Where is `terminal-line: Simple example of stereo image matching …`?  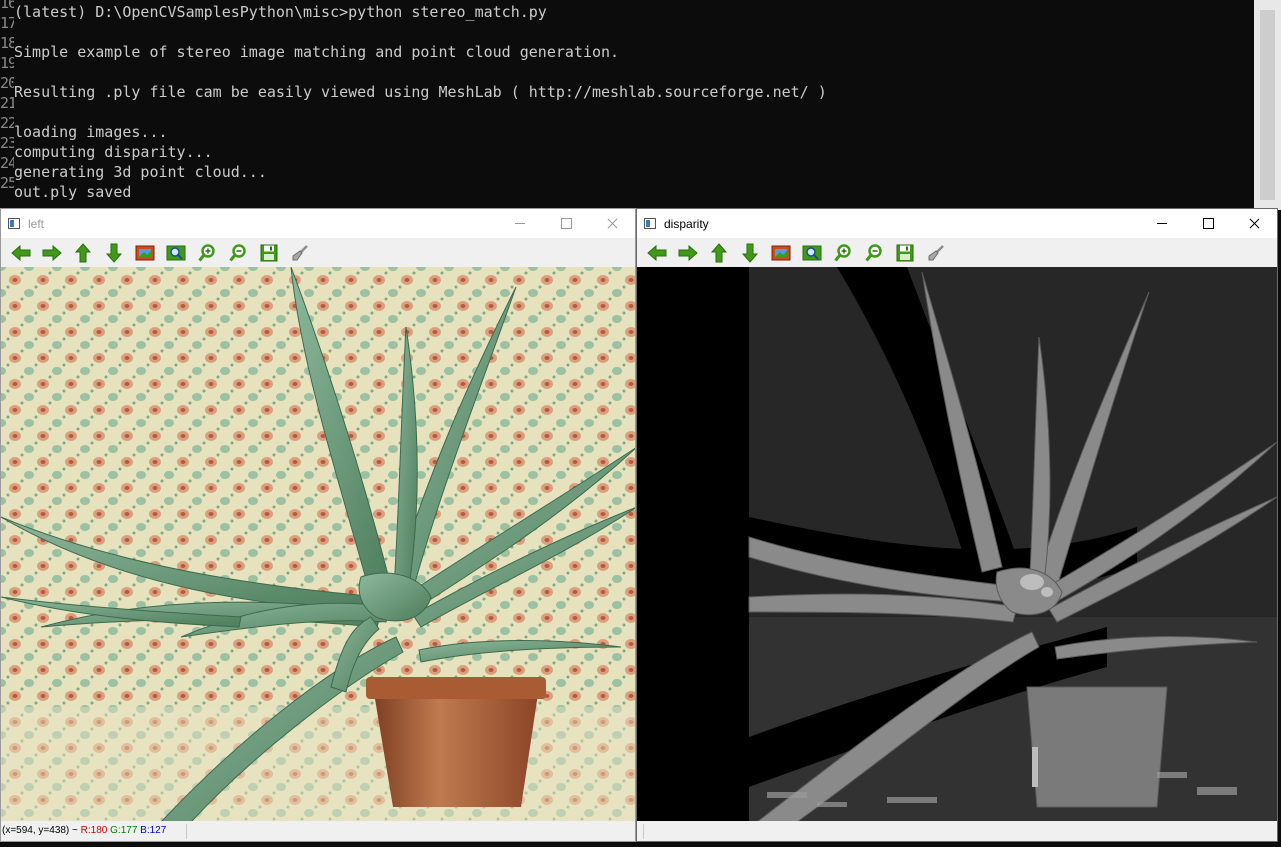
terminal-line: Simple example of stereo image matching … is located at coordinates (317, 52).